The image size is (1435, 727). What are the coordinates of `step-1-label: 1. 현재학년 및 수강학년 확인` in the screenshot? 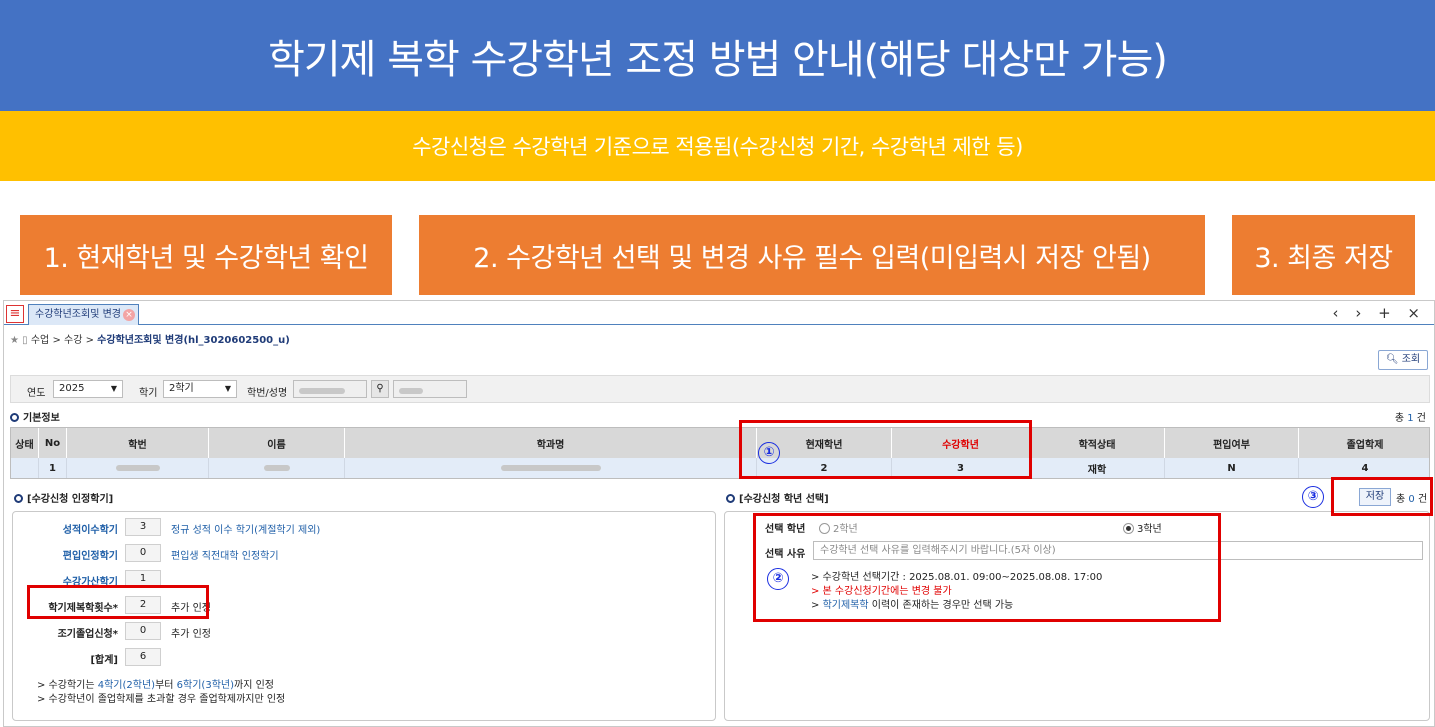 It's located at (206, 258).